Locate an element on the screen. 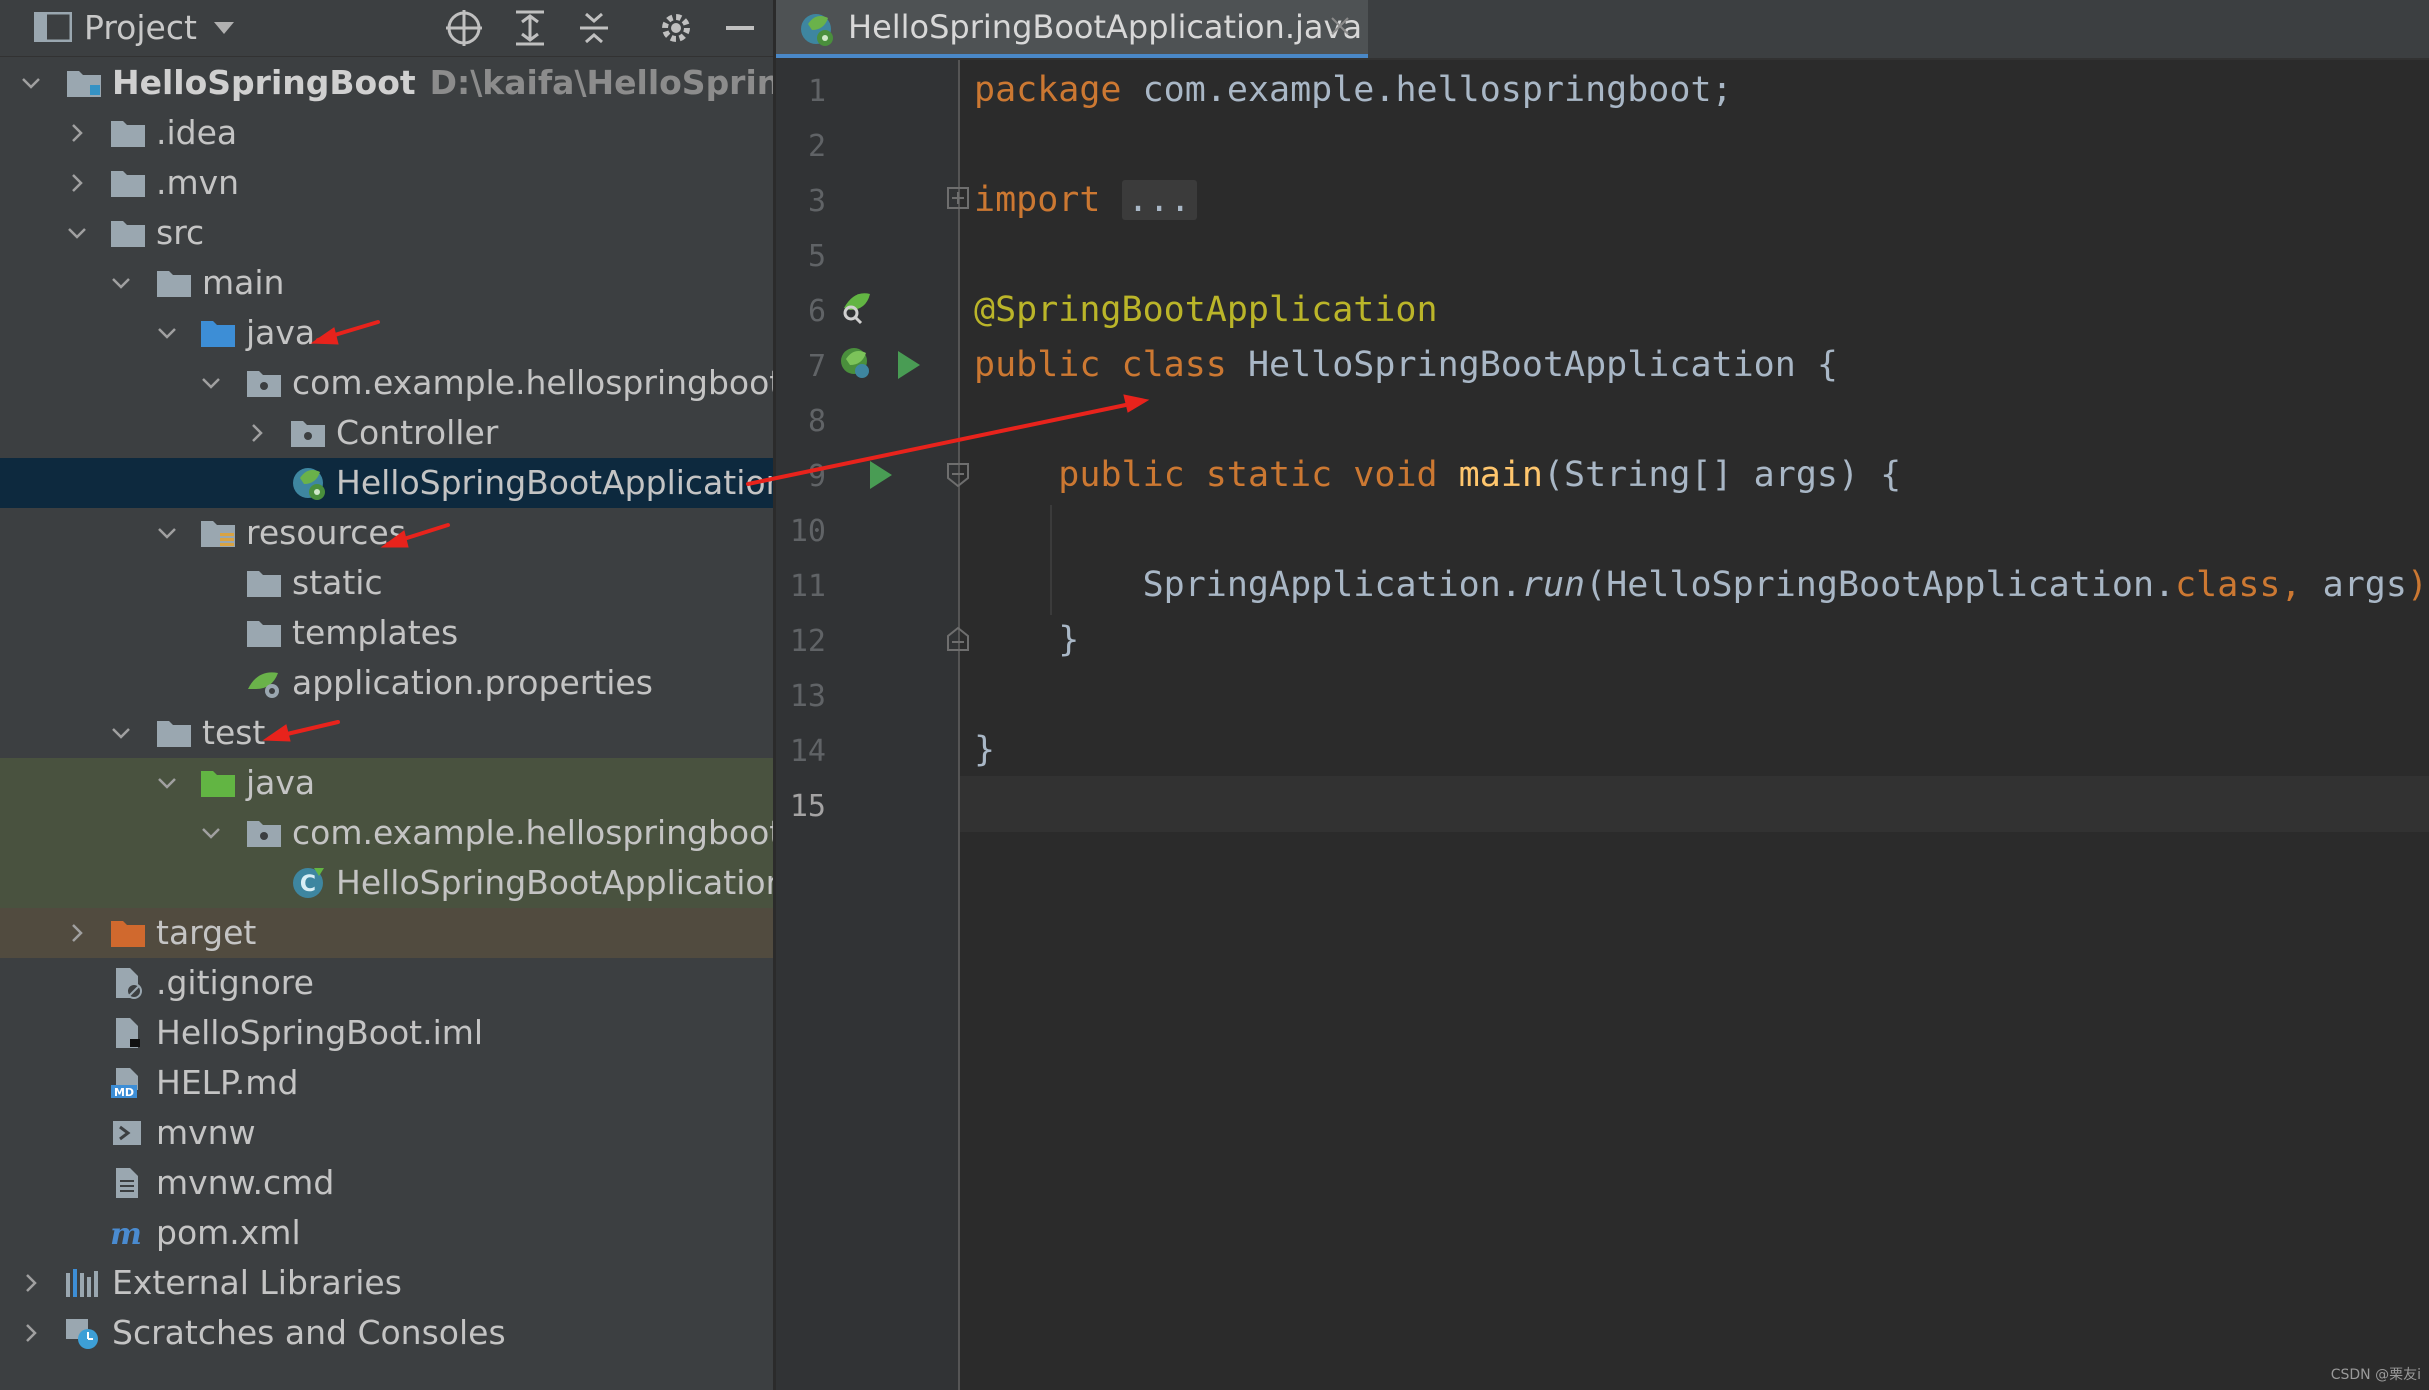  tree-item-gitignore: .gitignore is located at coordinates (386, 983).